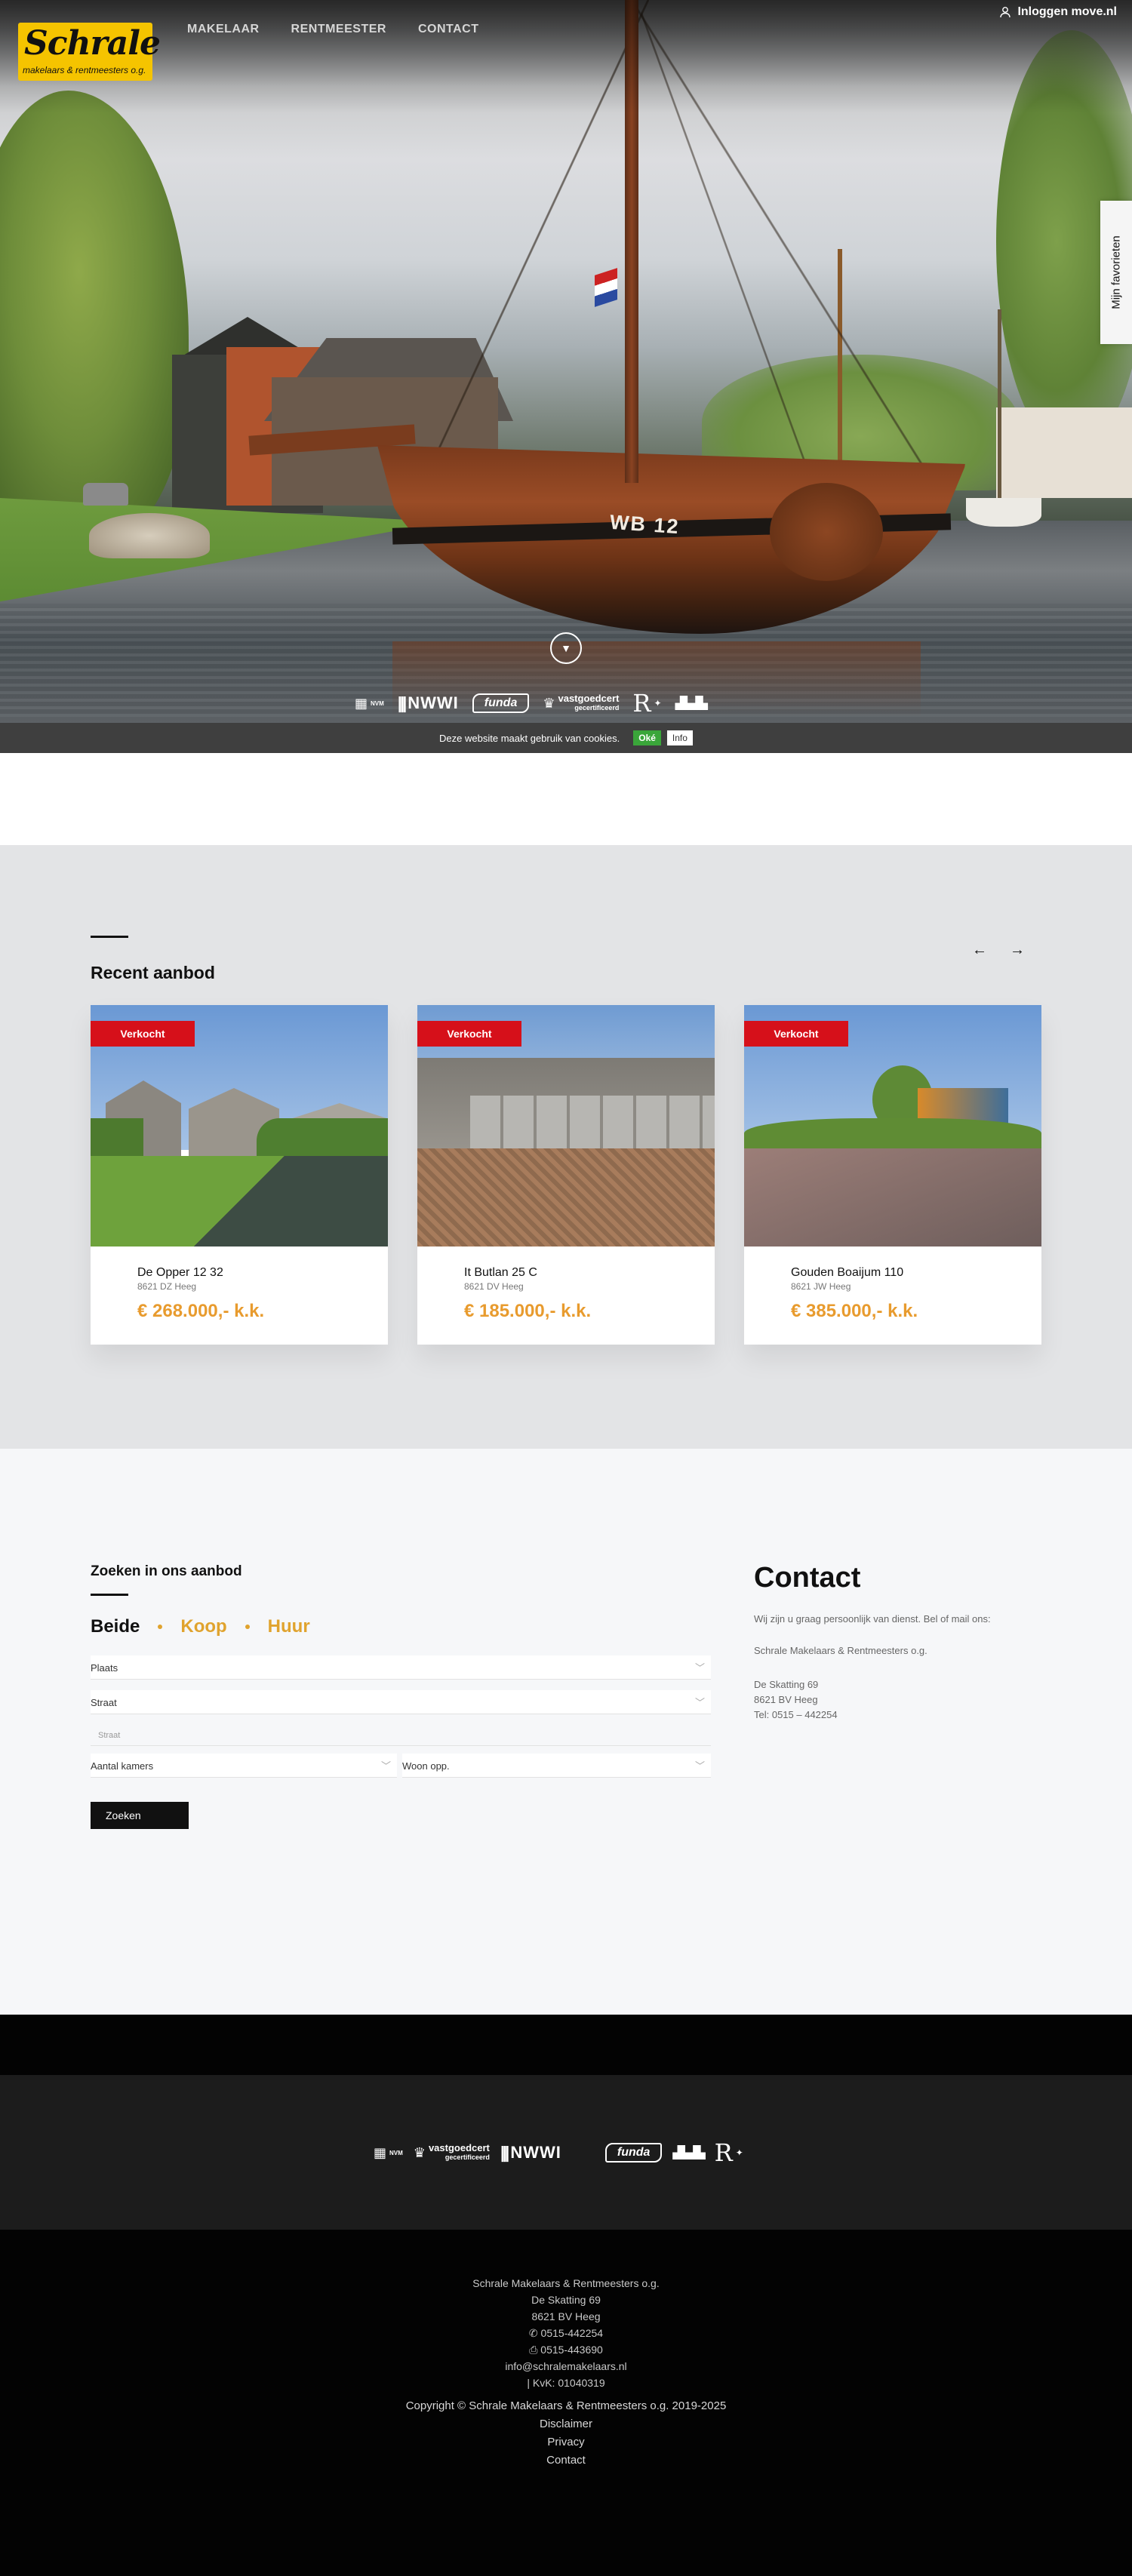 The height and width of the screenshot is (2576, 1132). What do you see at coordinates (1018, 950) in the screenshot?
I see `arrow-right-icon: →` at bounding box center [1018, 950].